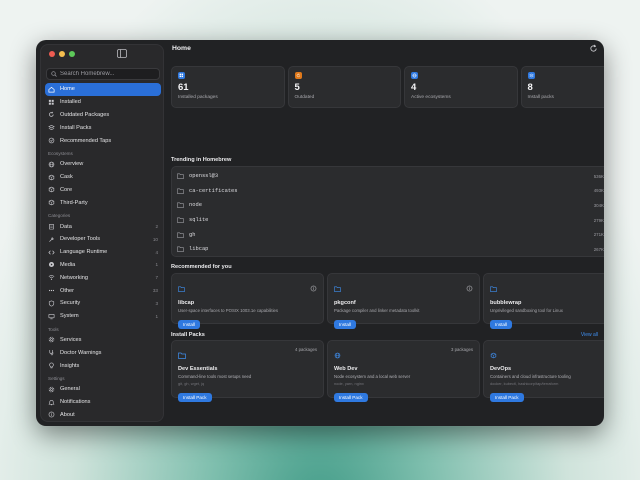  What do you see at coordinates (81, 352) in the screenshot?
I see `sidebar-item-label: Doctor Warnings` at bounding box center [81, 352].